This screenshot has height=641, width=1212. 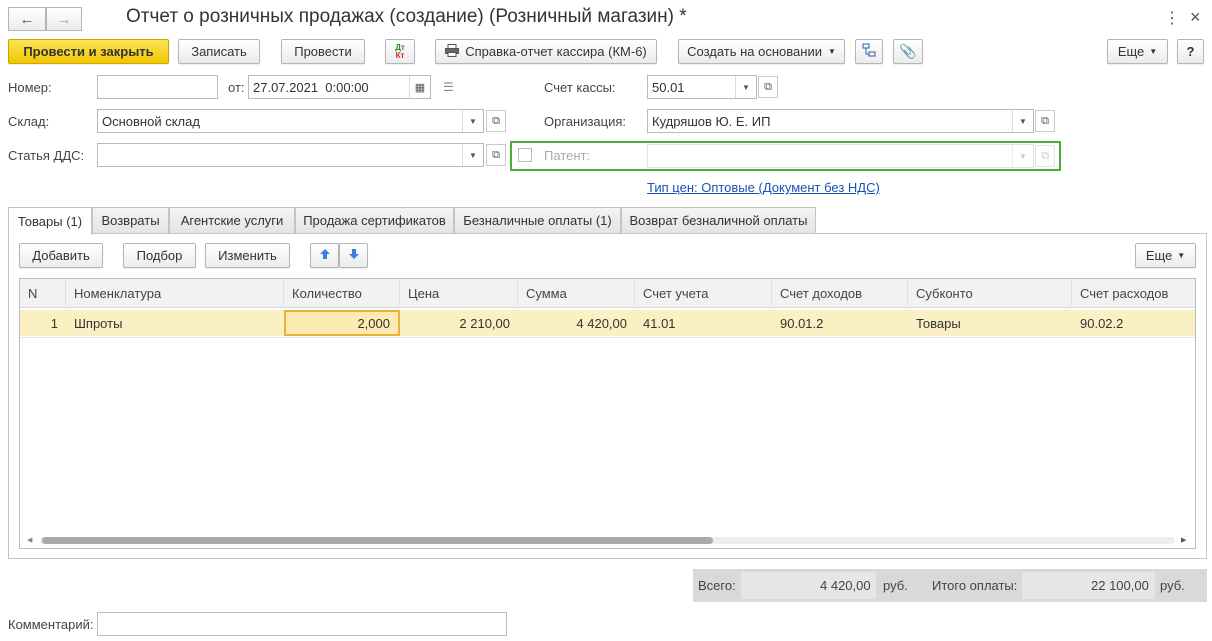 What do you see at coordinates (54, 323) in the screenshot?
I see `cell-n: 1` at bounding box center [54, 323].